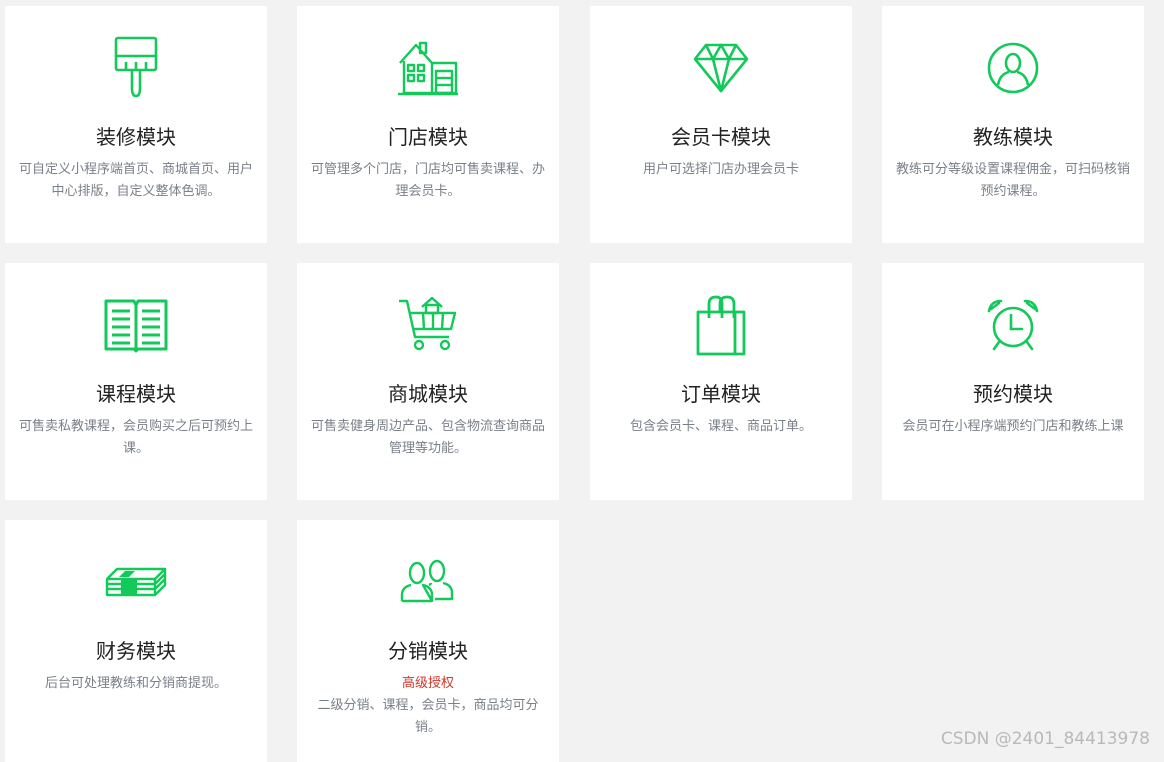 The image size is (1164, 762). Describe the element at coordinates (136, 651) in the screenshot. I see `module-title: 财务模块` at that location.